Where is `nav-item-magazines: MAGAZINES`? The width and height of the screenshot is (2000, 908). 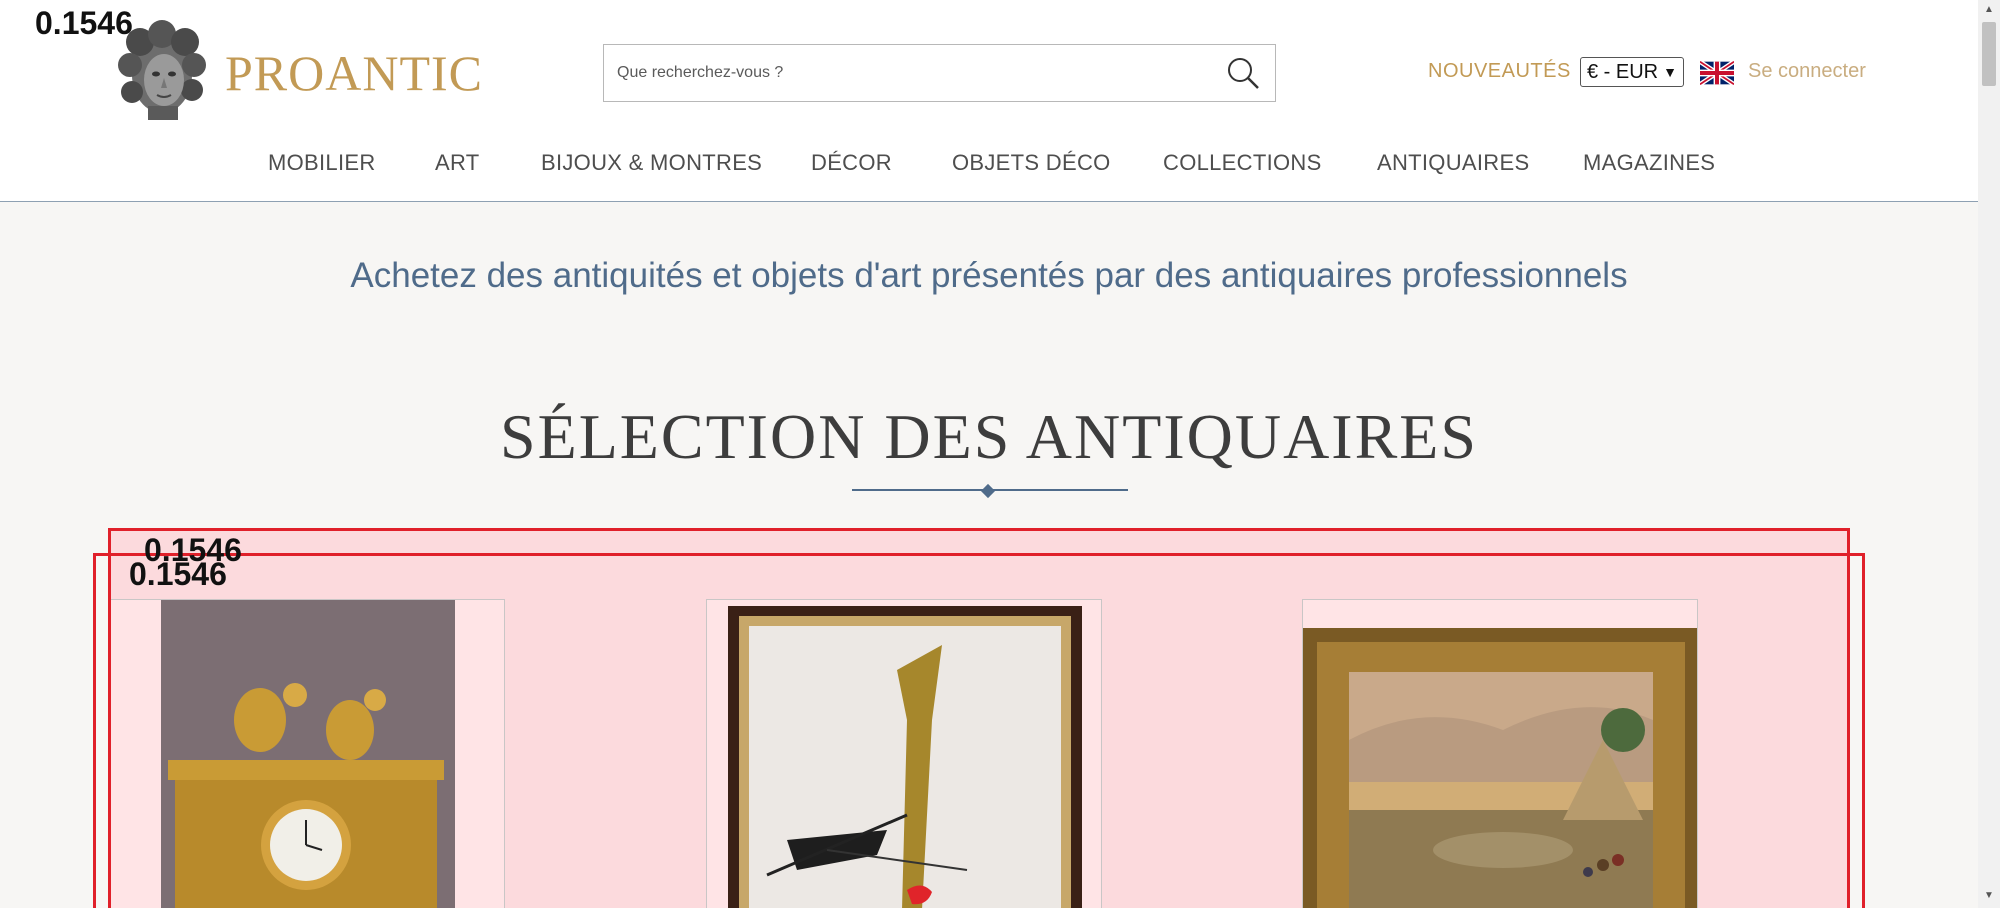
nav-item-magazines: MAGAZINES is located at coordinates (1649, 163).